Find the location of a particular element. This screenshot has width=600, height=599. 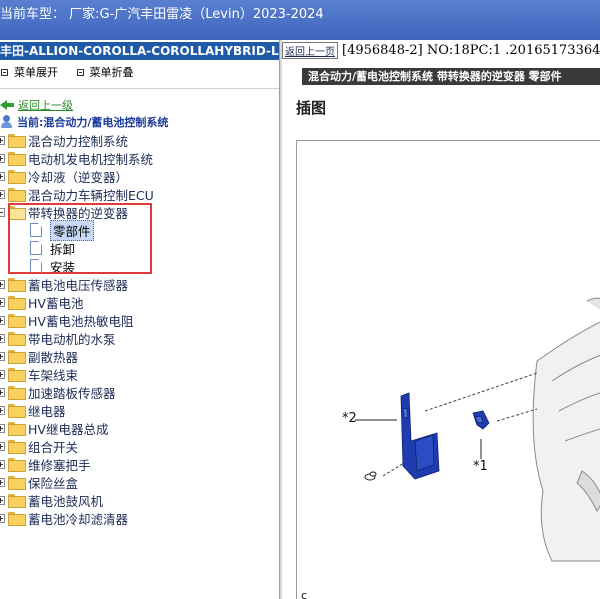

current-location: 当前:混合动力/蓄电池控制系统 is located at coordinates (84, 122).